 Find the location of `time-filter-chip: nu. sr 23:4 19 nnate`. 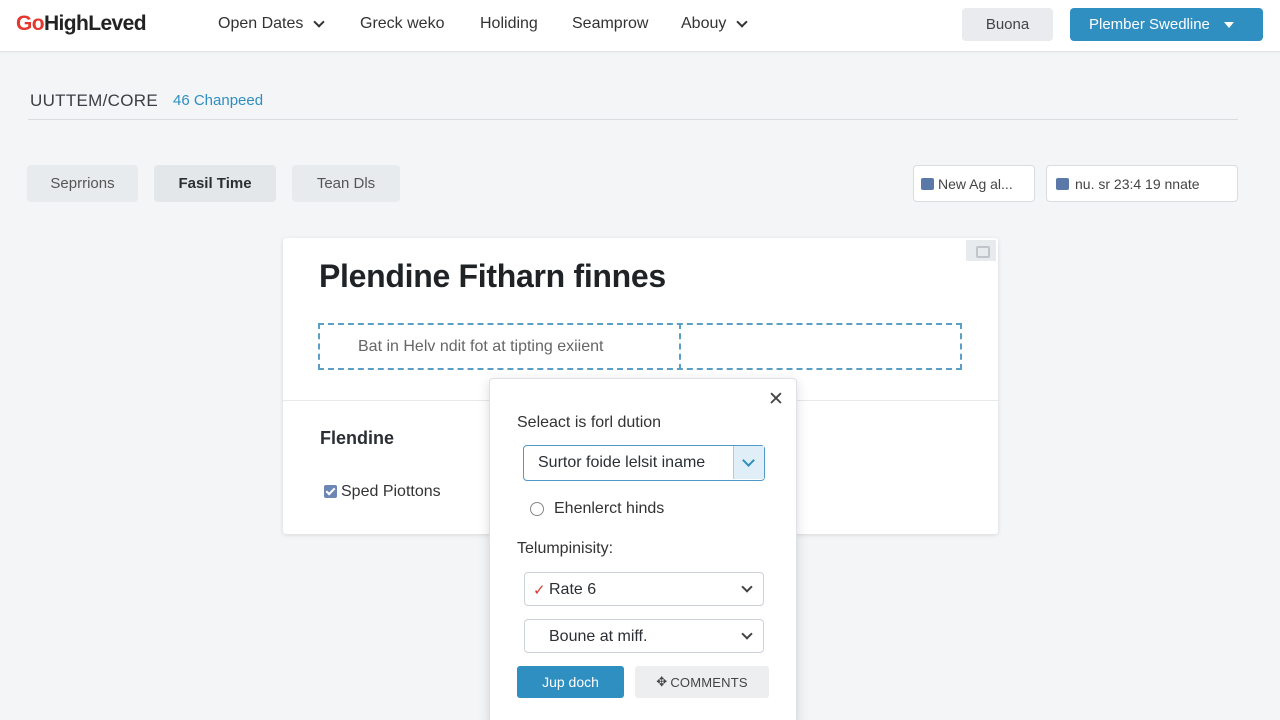

time-filter-chip: nu. sr 23:4 19 nnate is located at coordinates (1142, 183).